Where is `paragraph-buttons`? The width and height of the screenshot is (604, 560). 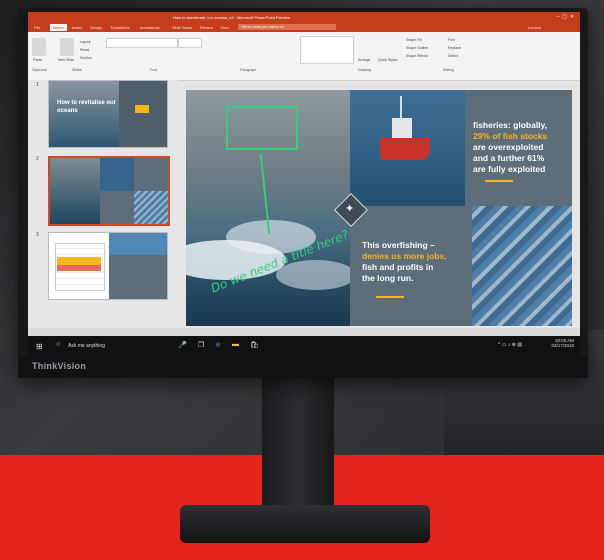
paragraph-buttons is located at coordinates (253, 49).